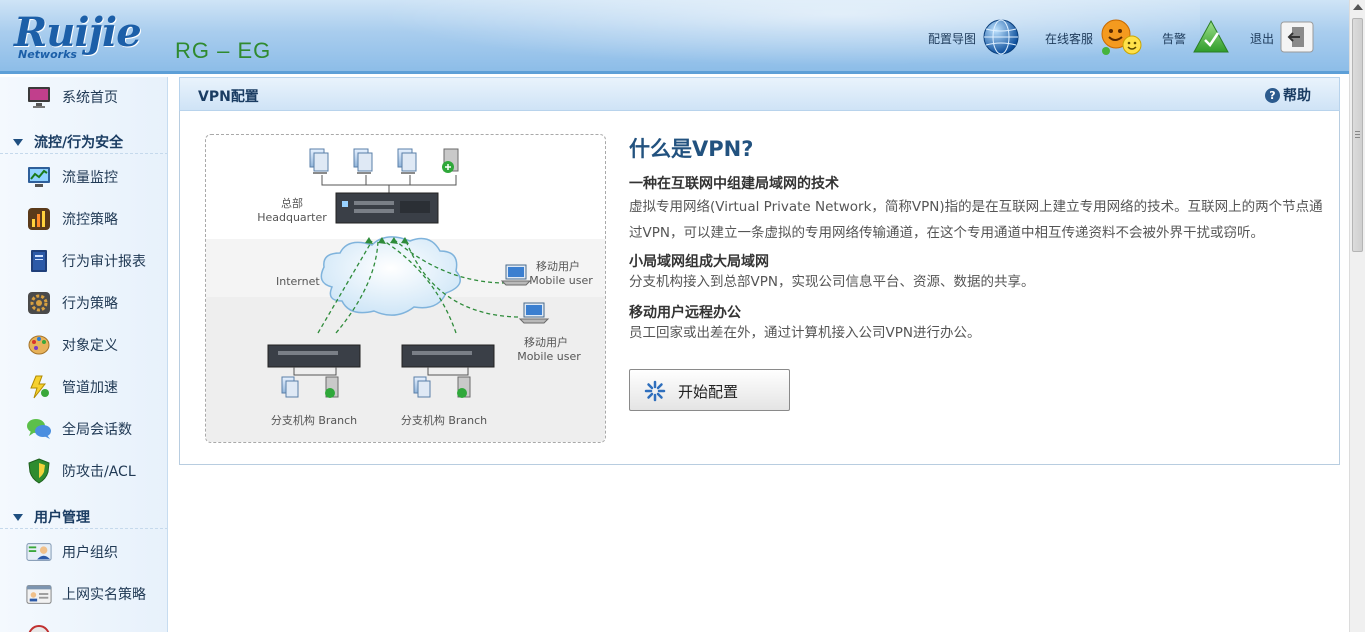 This screenshot has height=632, width=1365. I want to click on sidebar-item-user-org: 用户组织, so click(83, 552).